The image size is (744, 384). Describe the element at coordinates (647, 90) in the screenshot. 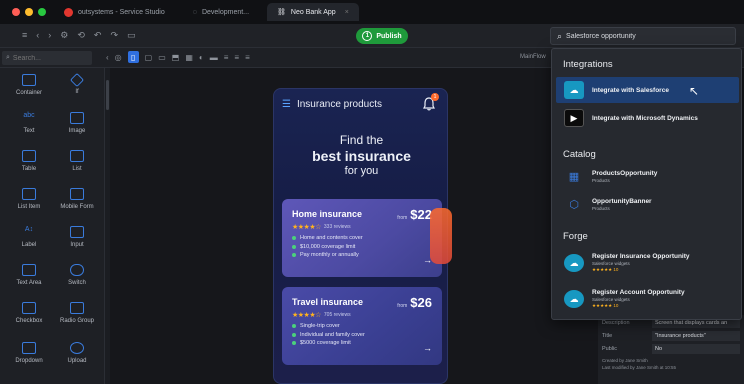

I see `result-integrate-salesforce: ☁ Integrate with Salesforce` at that location.